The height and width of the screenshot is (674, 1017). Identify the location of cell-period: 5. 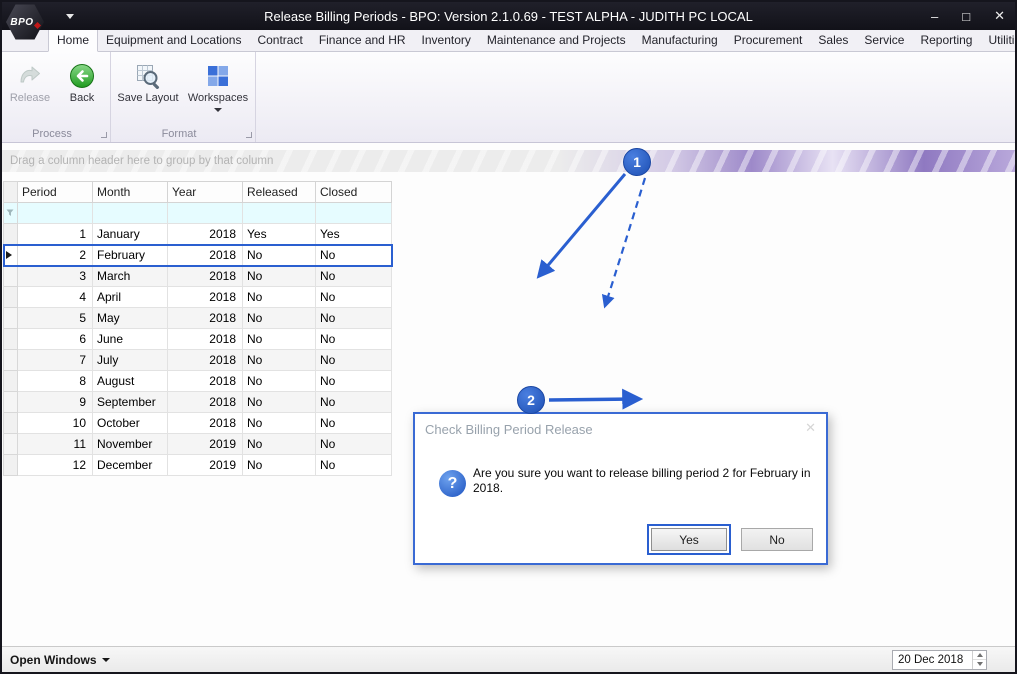
(55, 318).